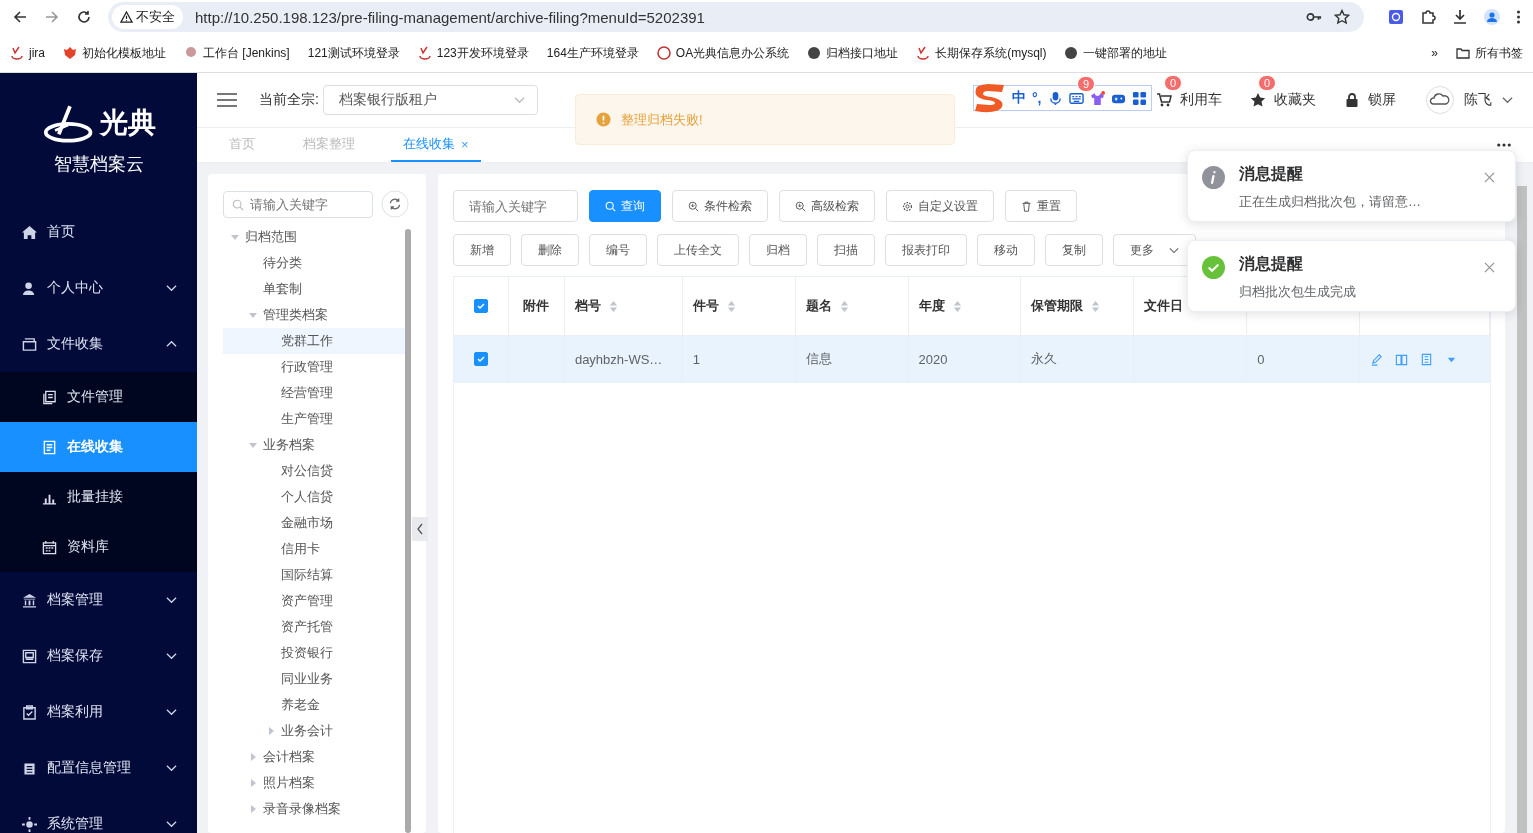 The image size is (1533, 833). Describe the element at coordinates (1440, 100) in the screenshot. I see `cloud-avatar-icon` at that location.